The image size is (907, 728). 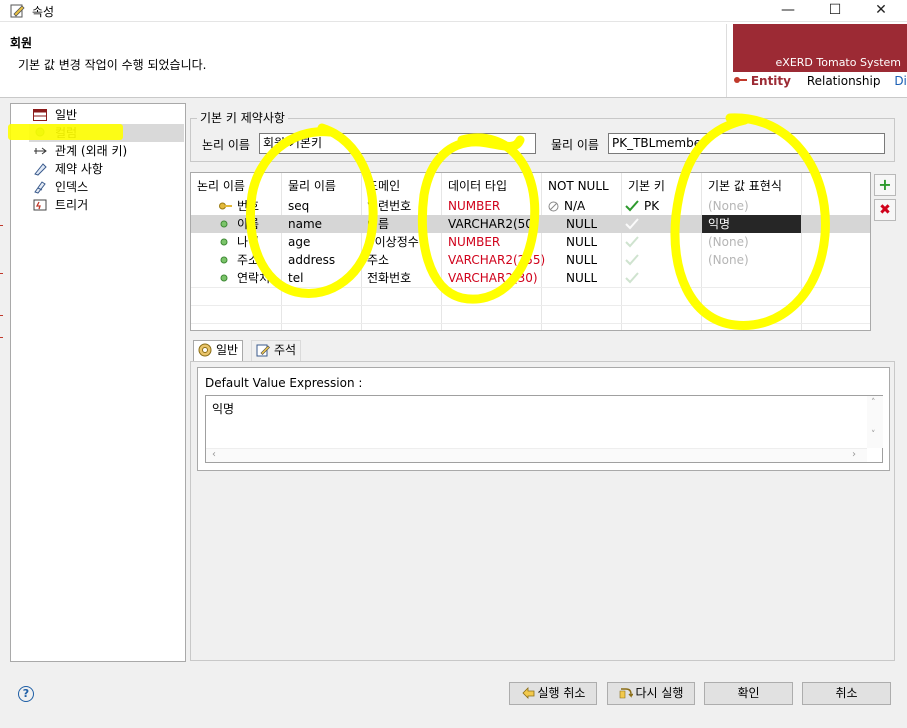 What do you see at coordinates (751, 224) in the screenshot?
I see `default-edit-cell: 익명` at bounding box center [751, 224].